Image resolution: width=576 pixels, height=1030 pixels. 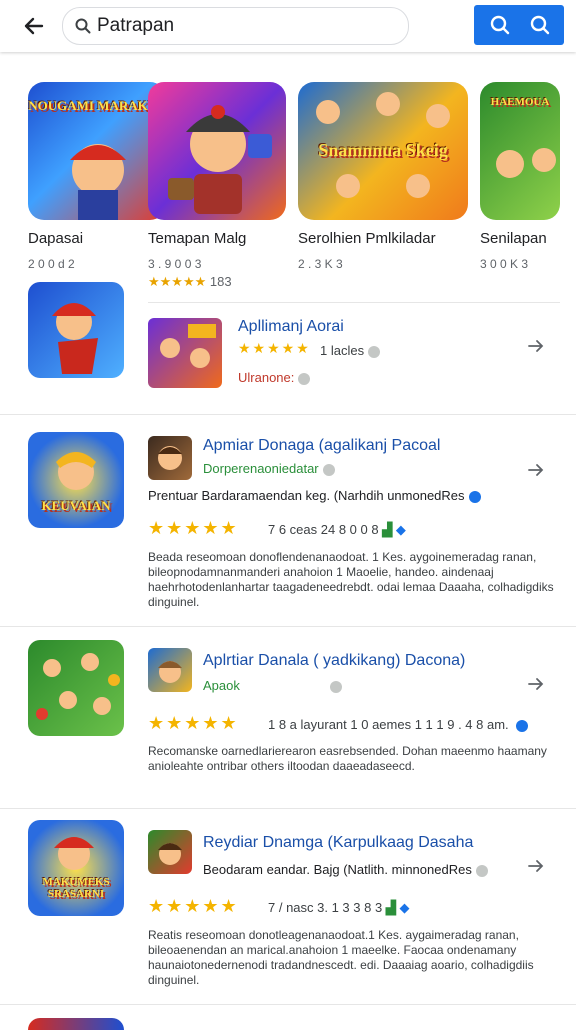 I want to click on app-thumbnail: Snamnnua Skeig, so click(x=383, y=151).